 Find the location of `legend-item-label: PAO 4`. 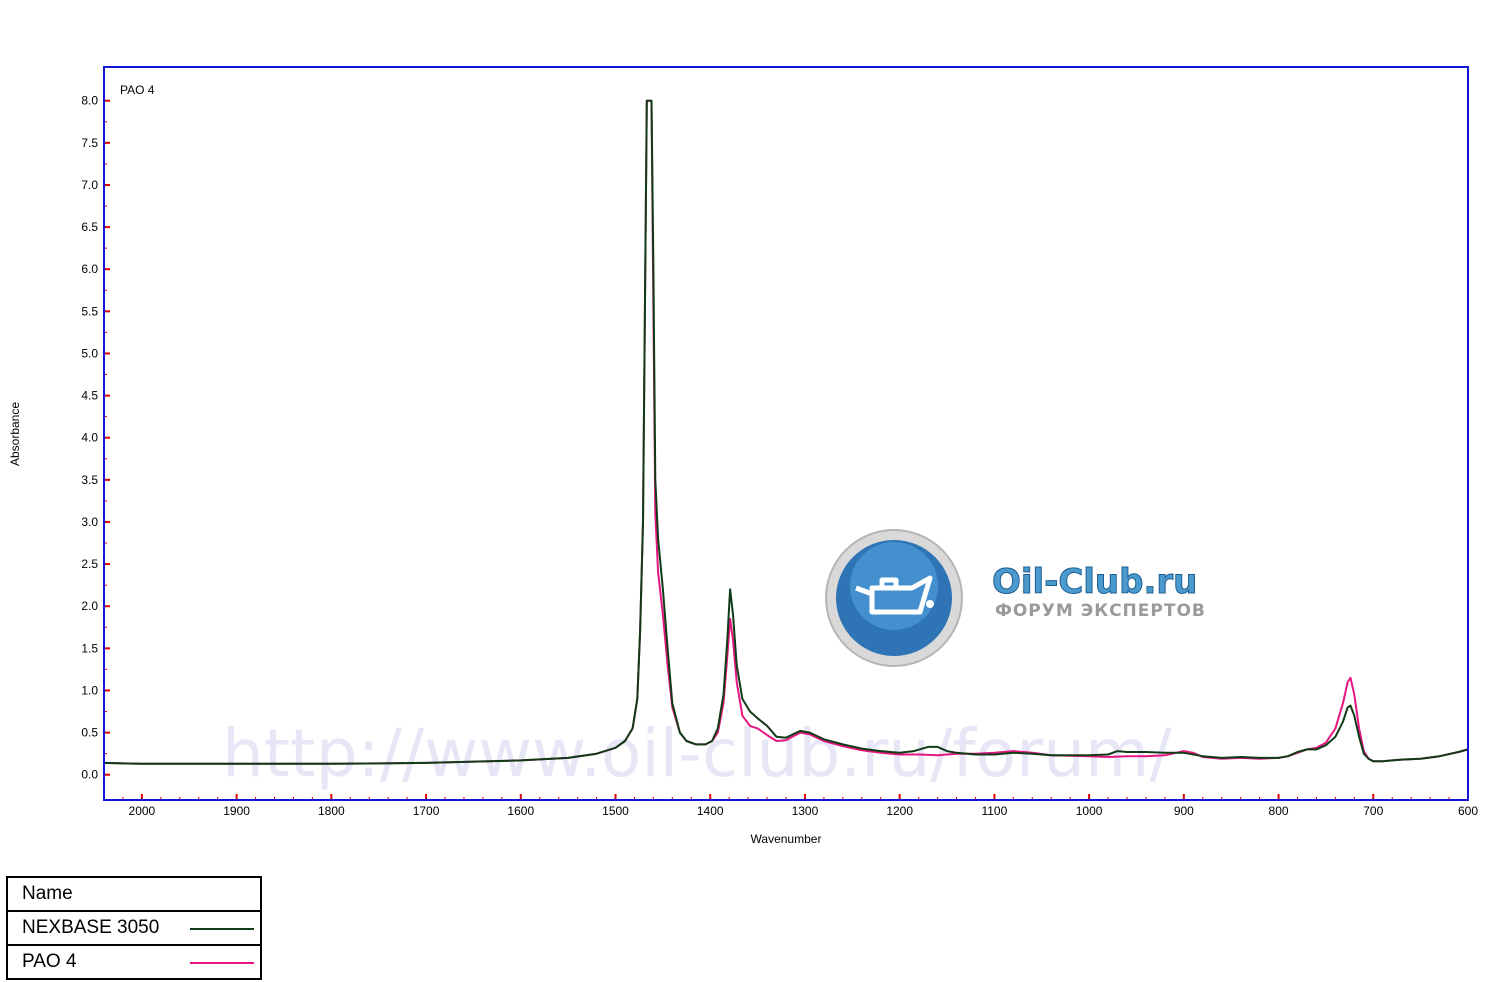

legend-item-label: PAO 4 is located at coordinates (49, 961).